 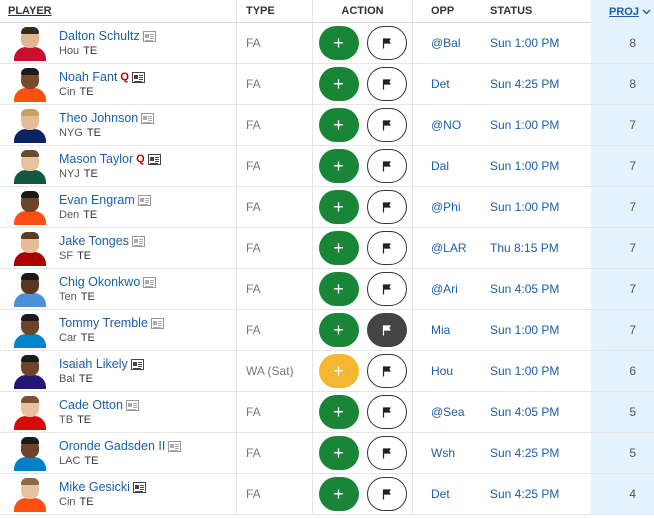 I want to click on player-name-link: Cade Otton, so click(x=91, y=405).